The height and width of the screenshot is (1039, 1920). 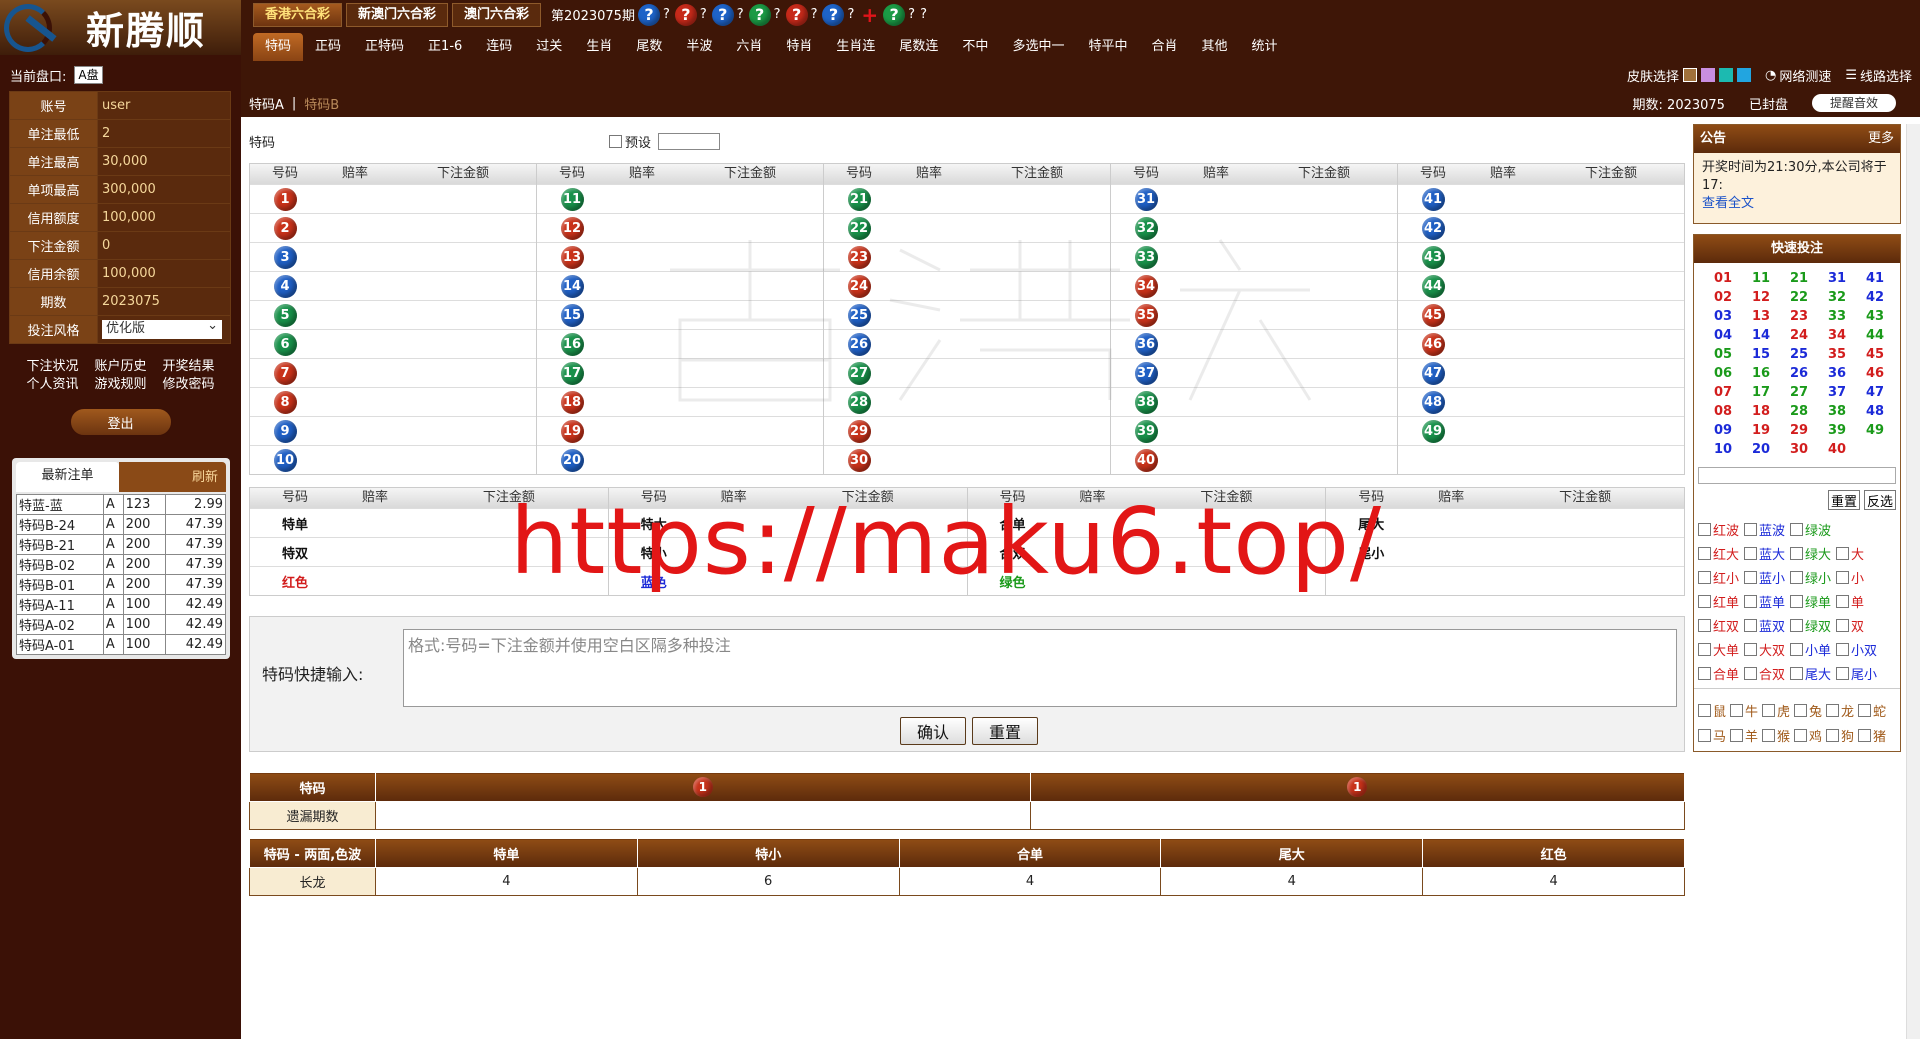 I want to click on menu-item: 连码, so click(x=499, y=47).